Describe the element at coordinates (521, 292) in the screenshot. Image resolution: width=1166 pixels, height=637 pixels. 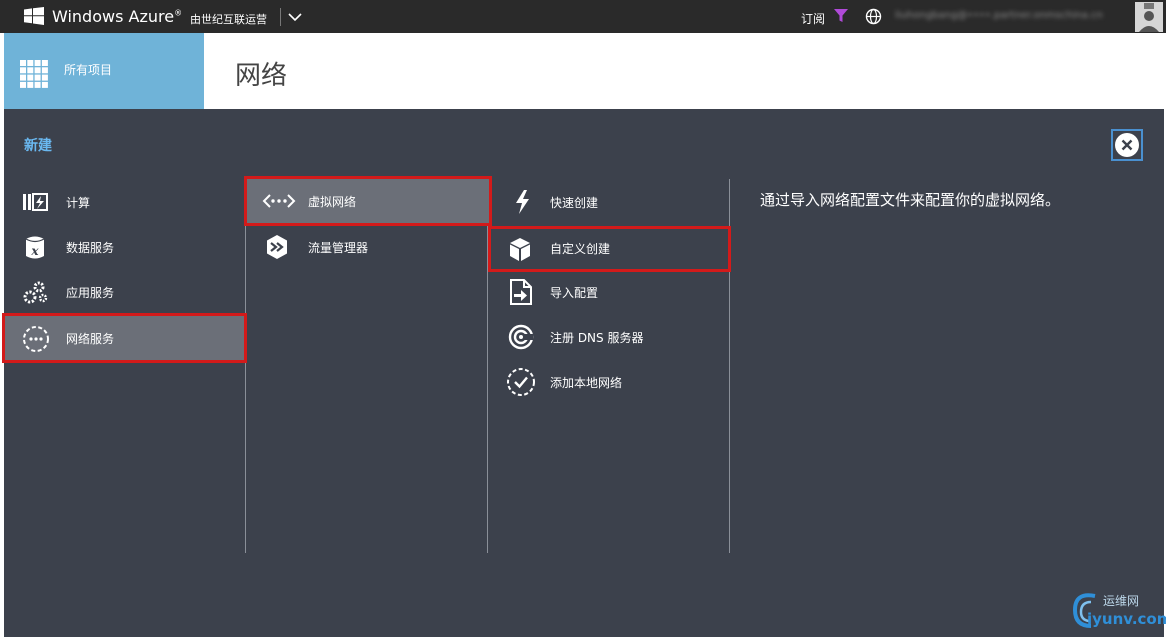
I see `import-file-icon` at that location.